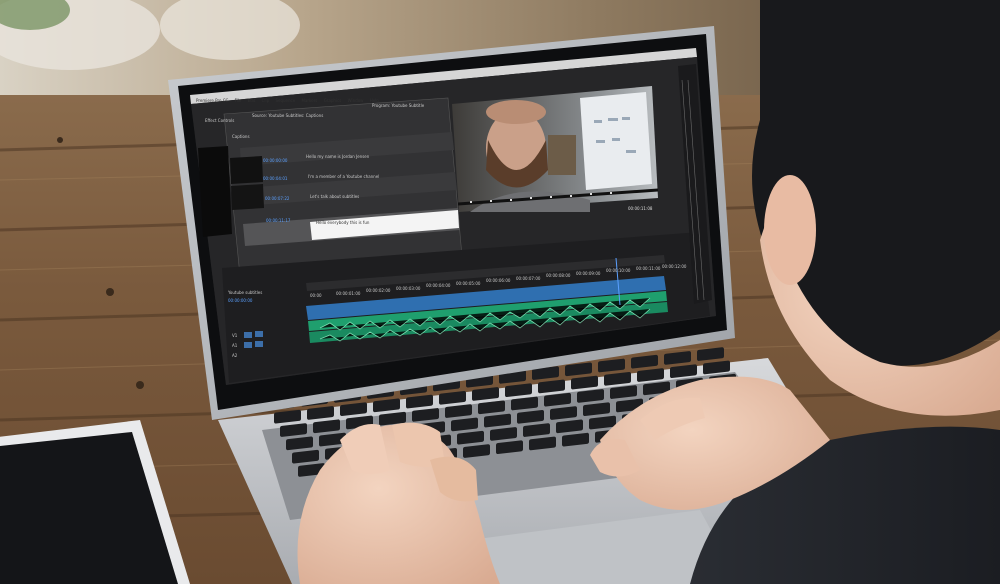  Describe the element at coordinates (558, 275) in the screenshot. I see `ruler-label-8: 00:00:08:00` at that location.